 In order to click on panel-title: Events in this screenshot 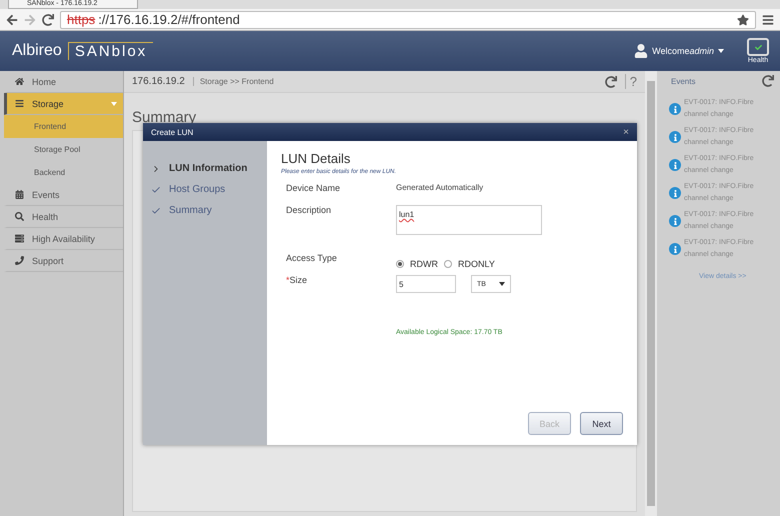, I will do `click(683, 81)`.